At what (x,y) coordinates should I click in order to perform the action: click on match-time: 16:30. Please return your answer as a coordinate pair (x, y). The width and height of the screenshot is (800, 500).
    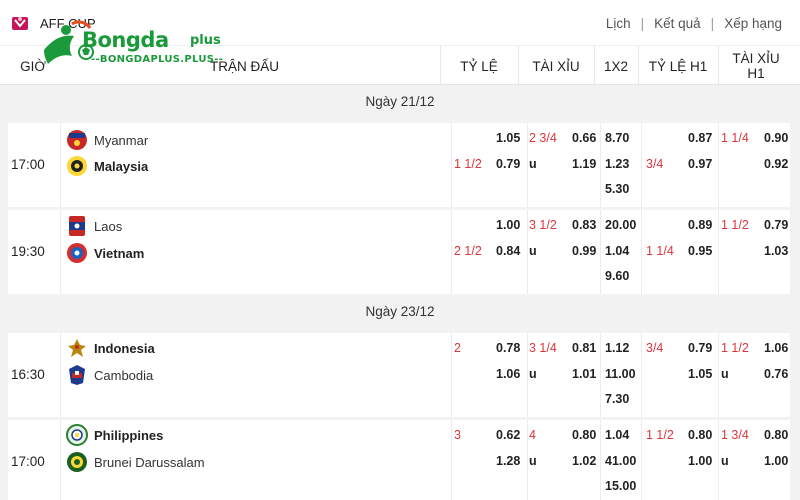
    Looking at the image, I should click on (28, 374).